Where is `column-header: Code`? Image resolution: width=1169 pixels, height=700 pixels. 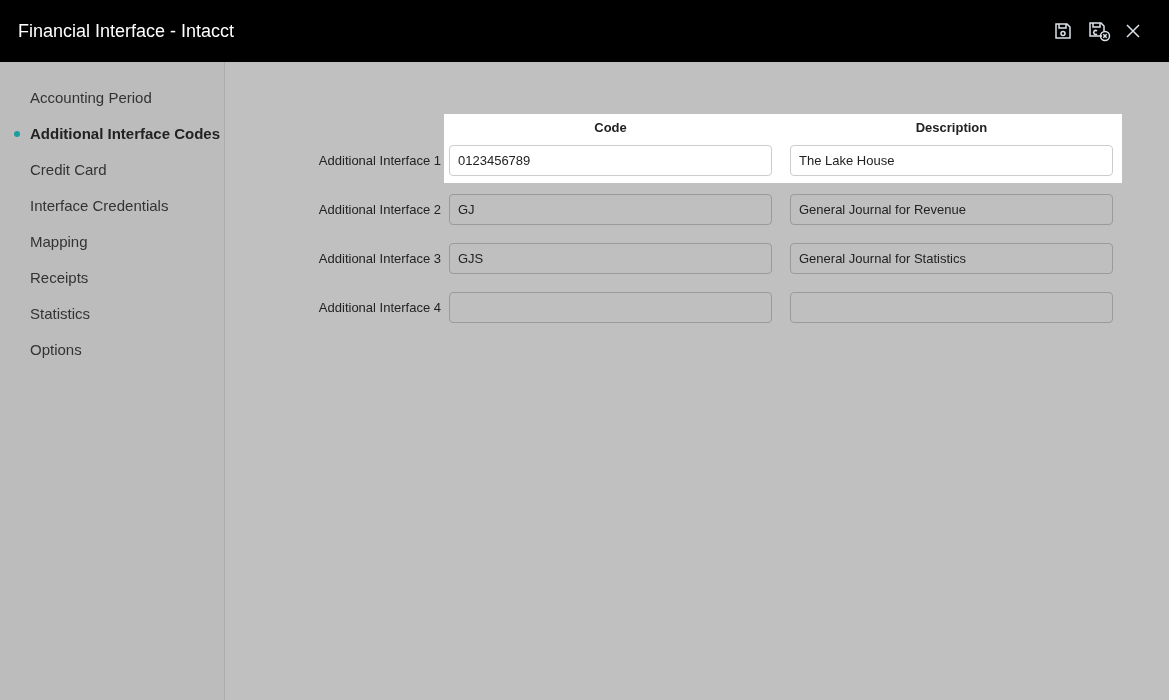 column-header: Code is located at coordinates (610, 128).